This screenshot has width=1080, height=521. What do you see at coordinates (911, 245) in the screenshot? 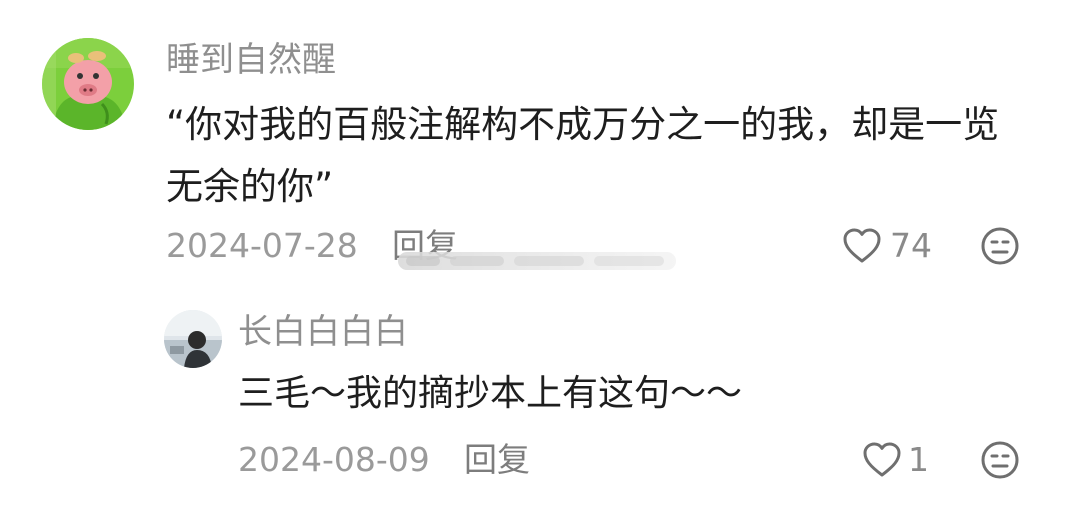
I see `like-count: 74` at bounding box center [911, 245].